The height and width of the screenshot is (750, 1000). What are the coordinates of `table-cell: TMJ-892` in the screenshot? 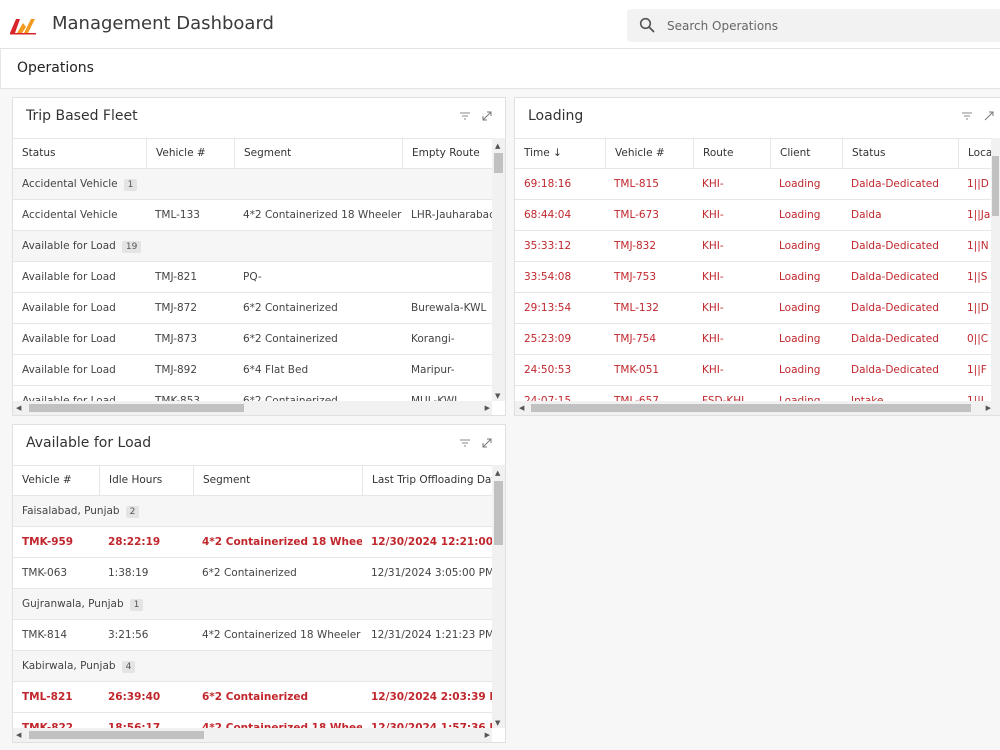 It's located at (176, 370).